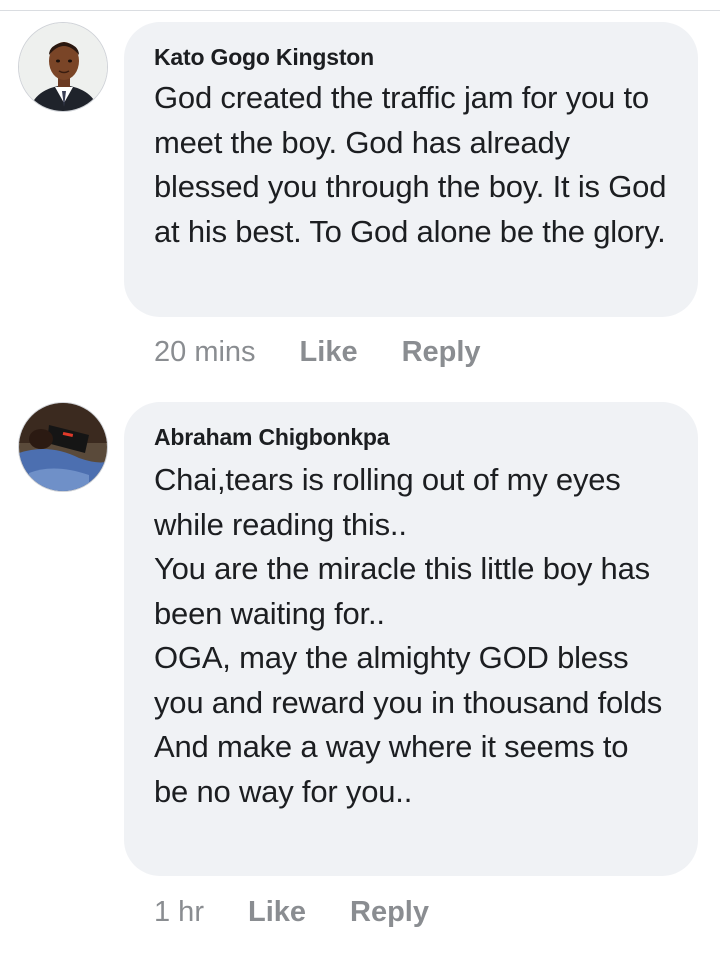  I want to click on comment-actions: 20 mins Like Reply, so click(317, 352).